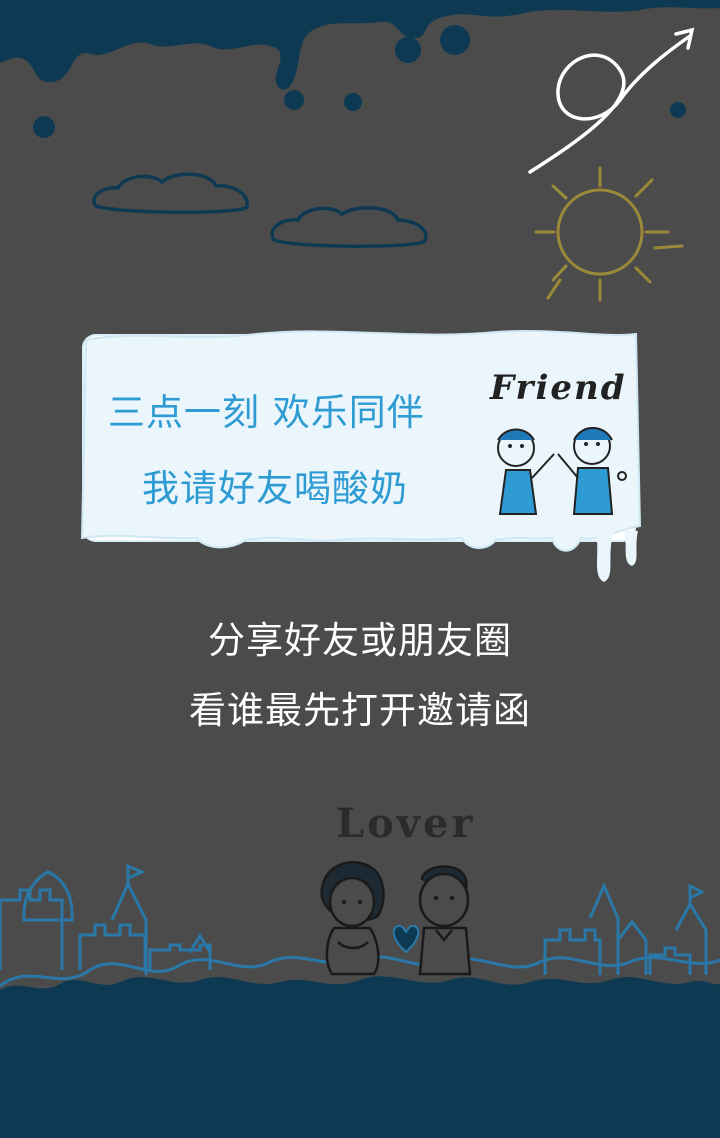  Describe the element at coordinates (260, 210) in the screenshot. I see `cloud-icon` at that location.